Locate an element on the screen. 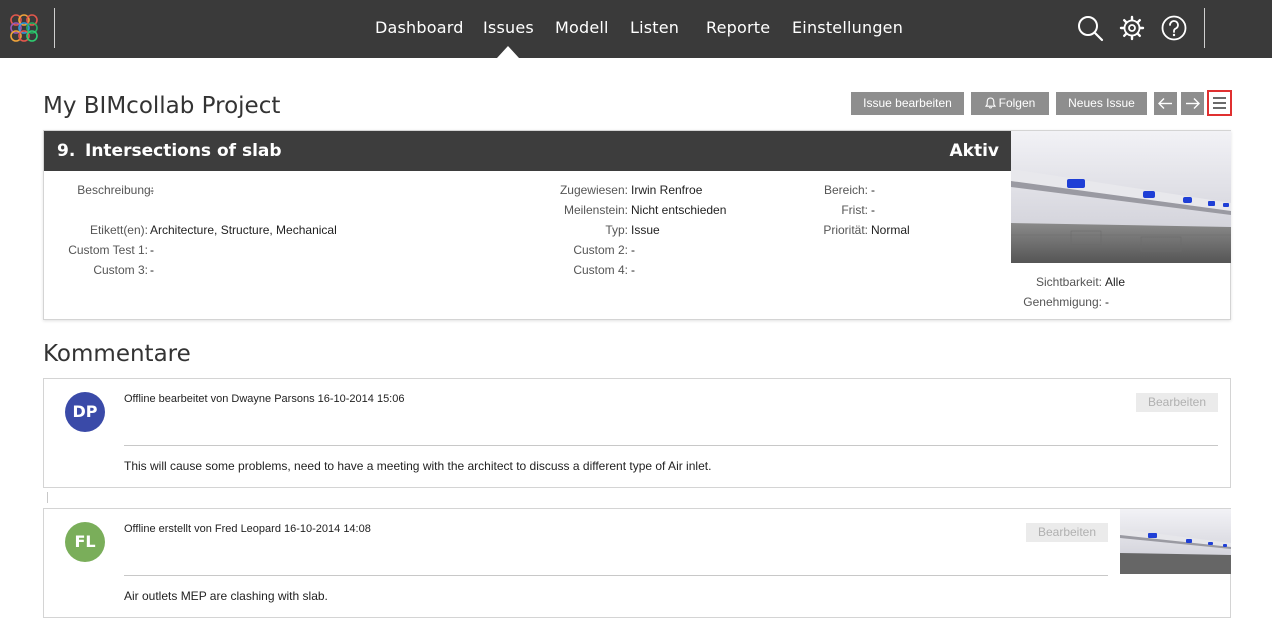 The width and height of the screenshot is (1272, 627). issue-snapshot-image is located at coordinates (1121, 197).